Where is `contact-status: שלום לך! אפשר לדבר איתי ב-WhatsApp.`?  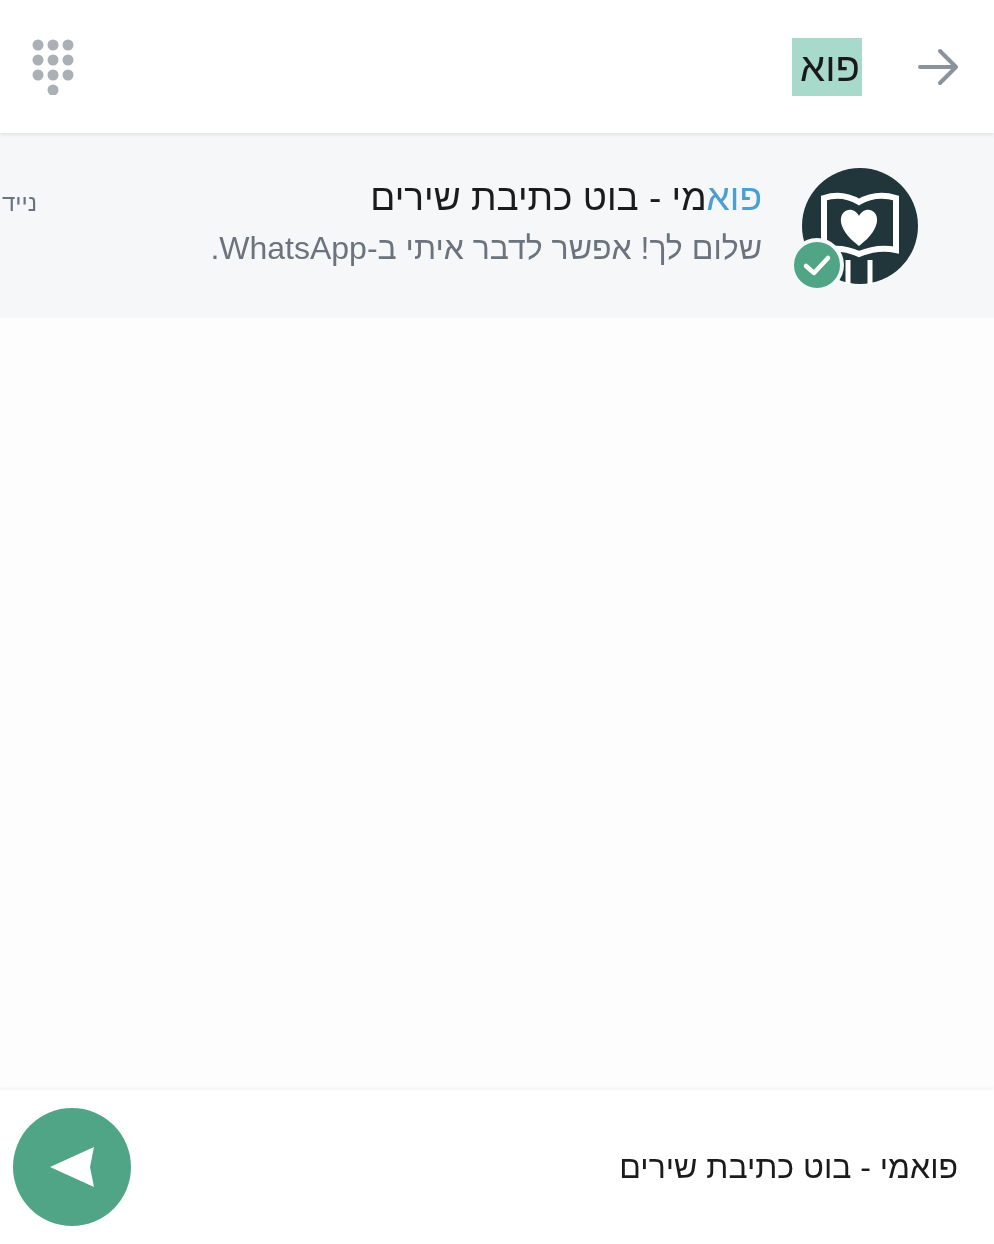
contact-status: שלום לך! אפשר לדבר איתי ב-WhatsApp. is located at coordinates (486, 248).